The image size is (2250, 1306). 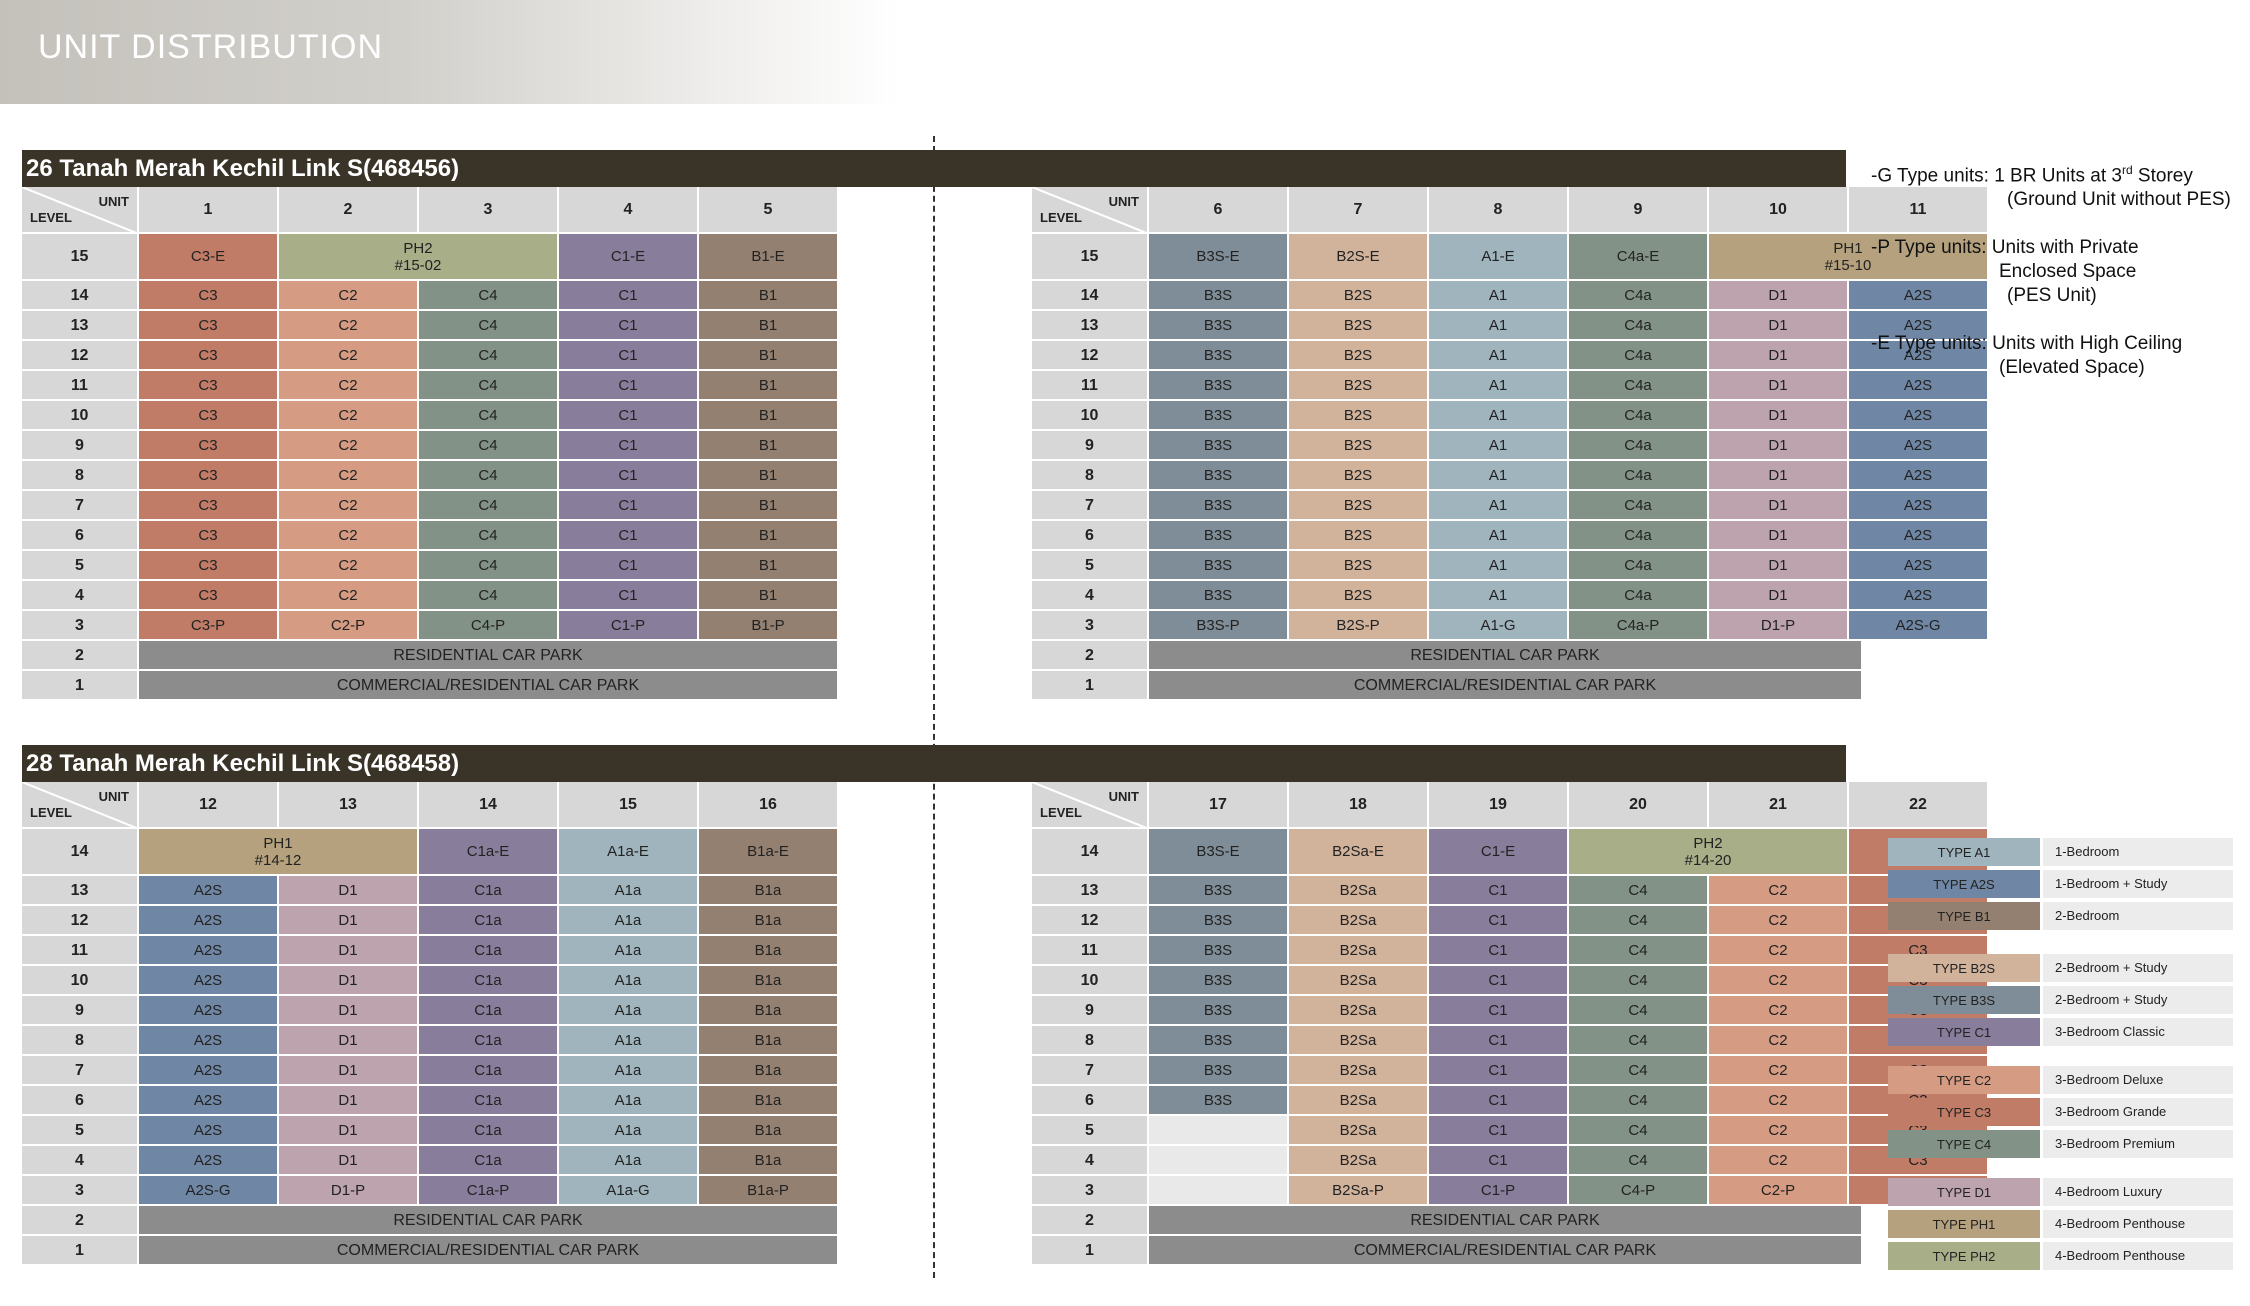 I want to click on legend-swatch: TYPE D1, so click(x=1964, y=1192).